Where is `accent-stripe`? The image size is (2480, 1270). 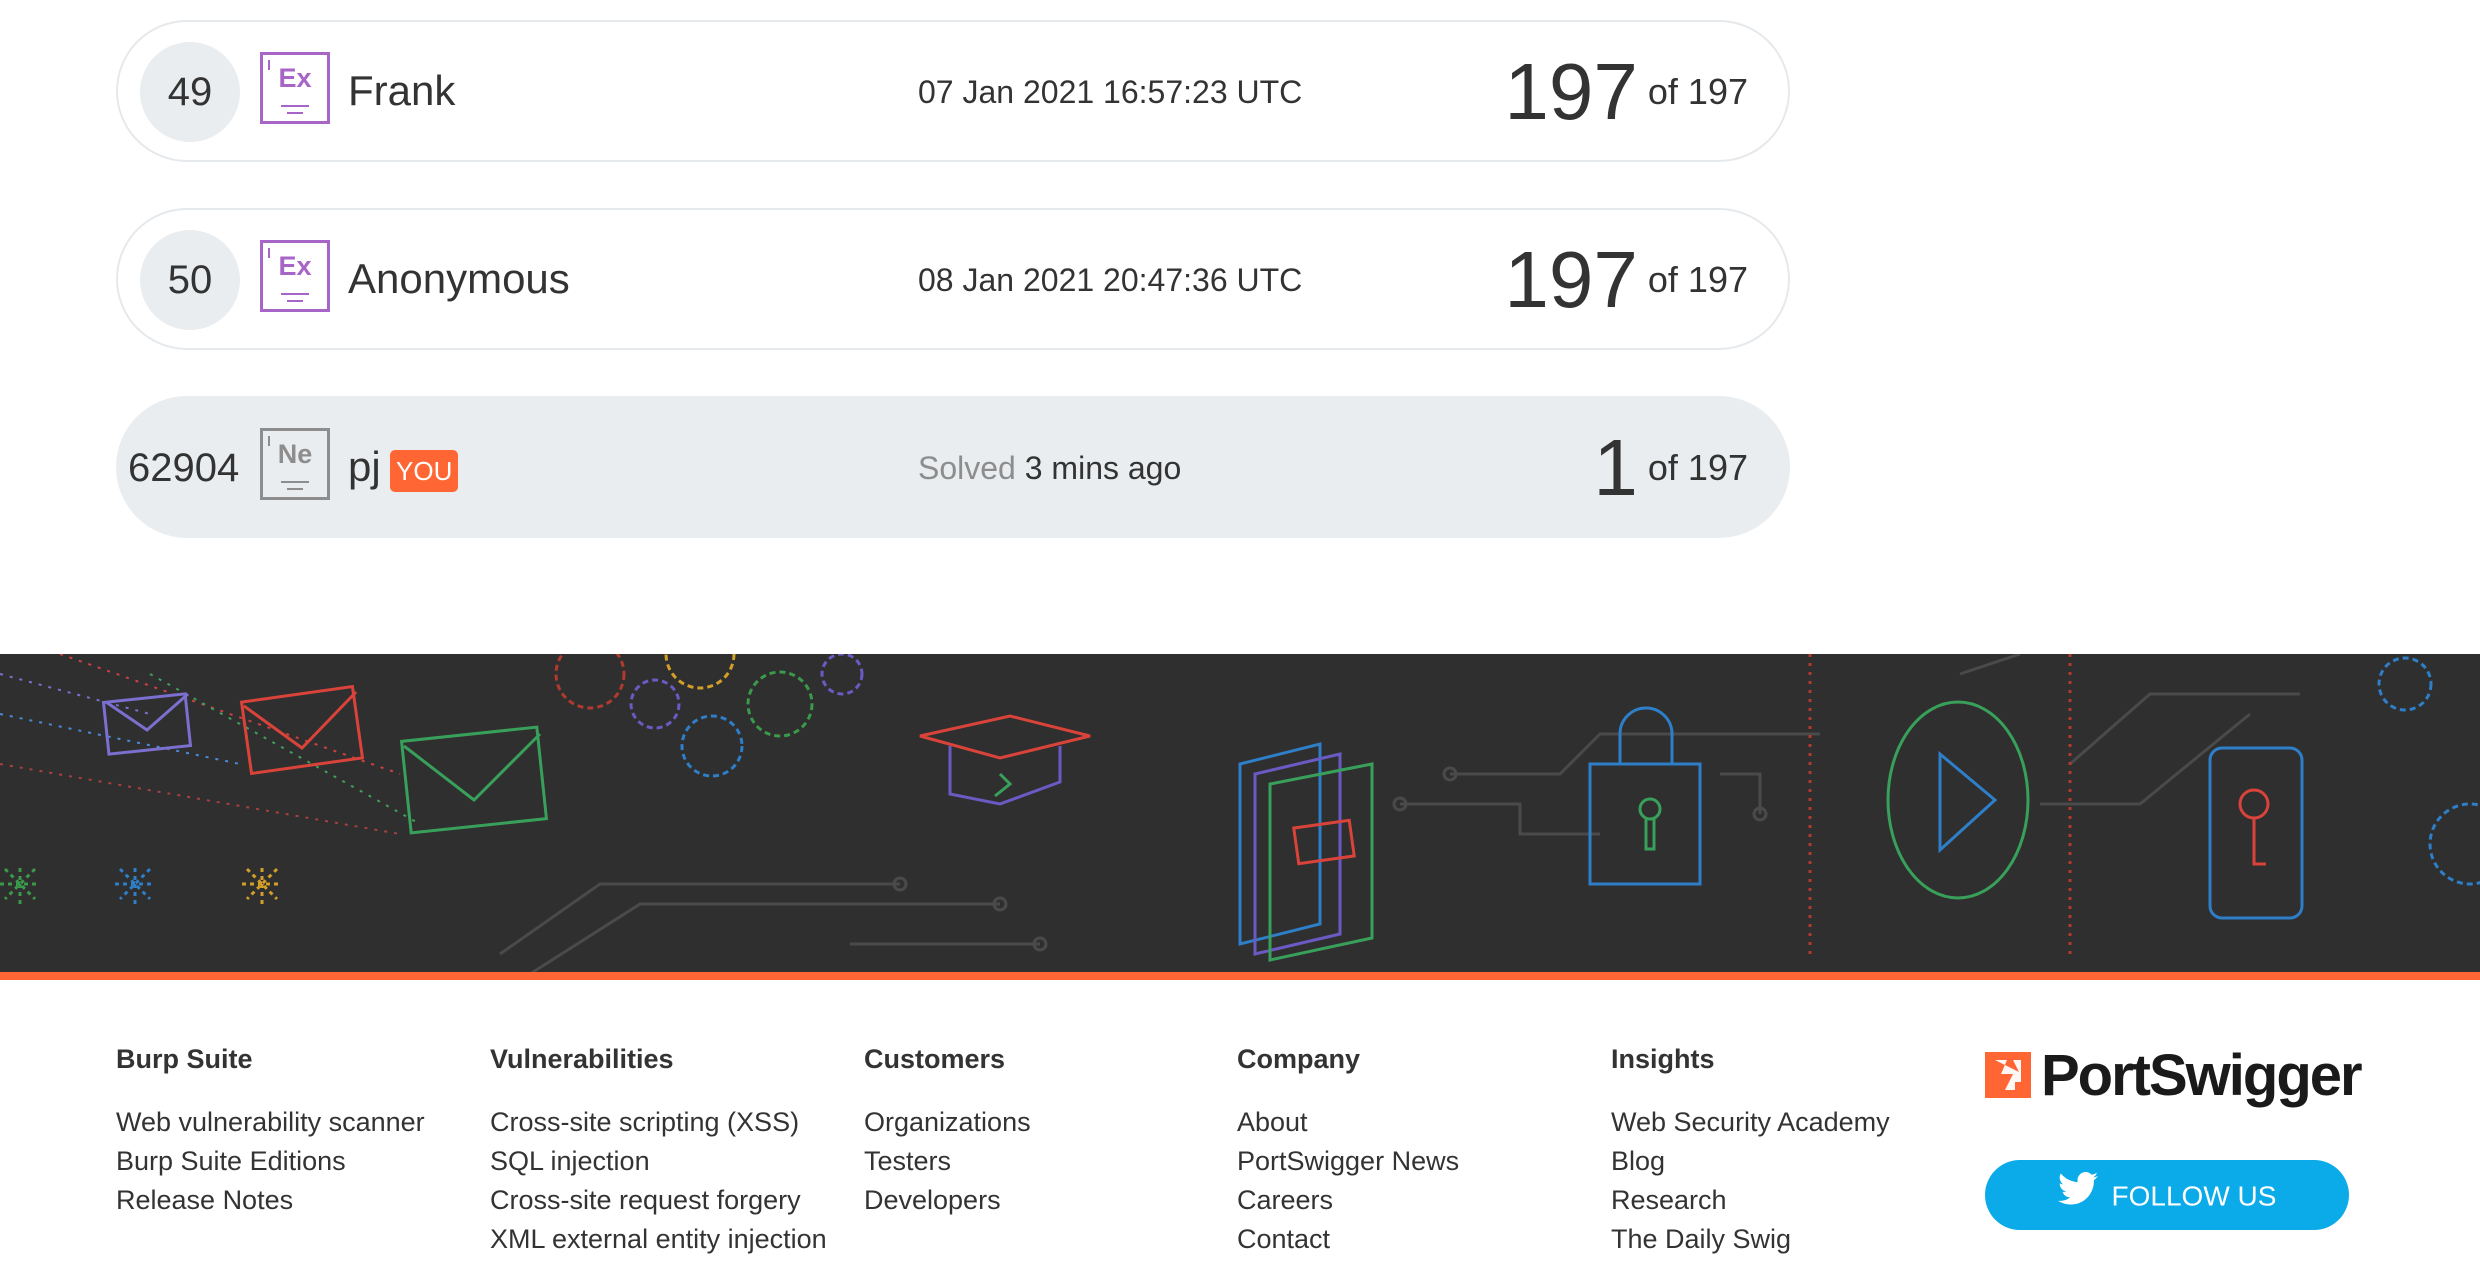 accent-stripe is located at coordinates (1240, 976).